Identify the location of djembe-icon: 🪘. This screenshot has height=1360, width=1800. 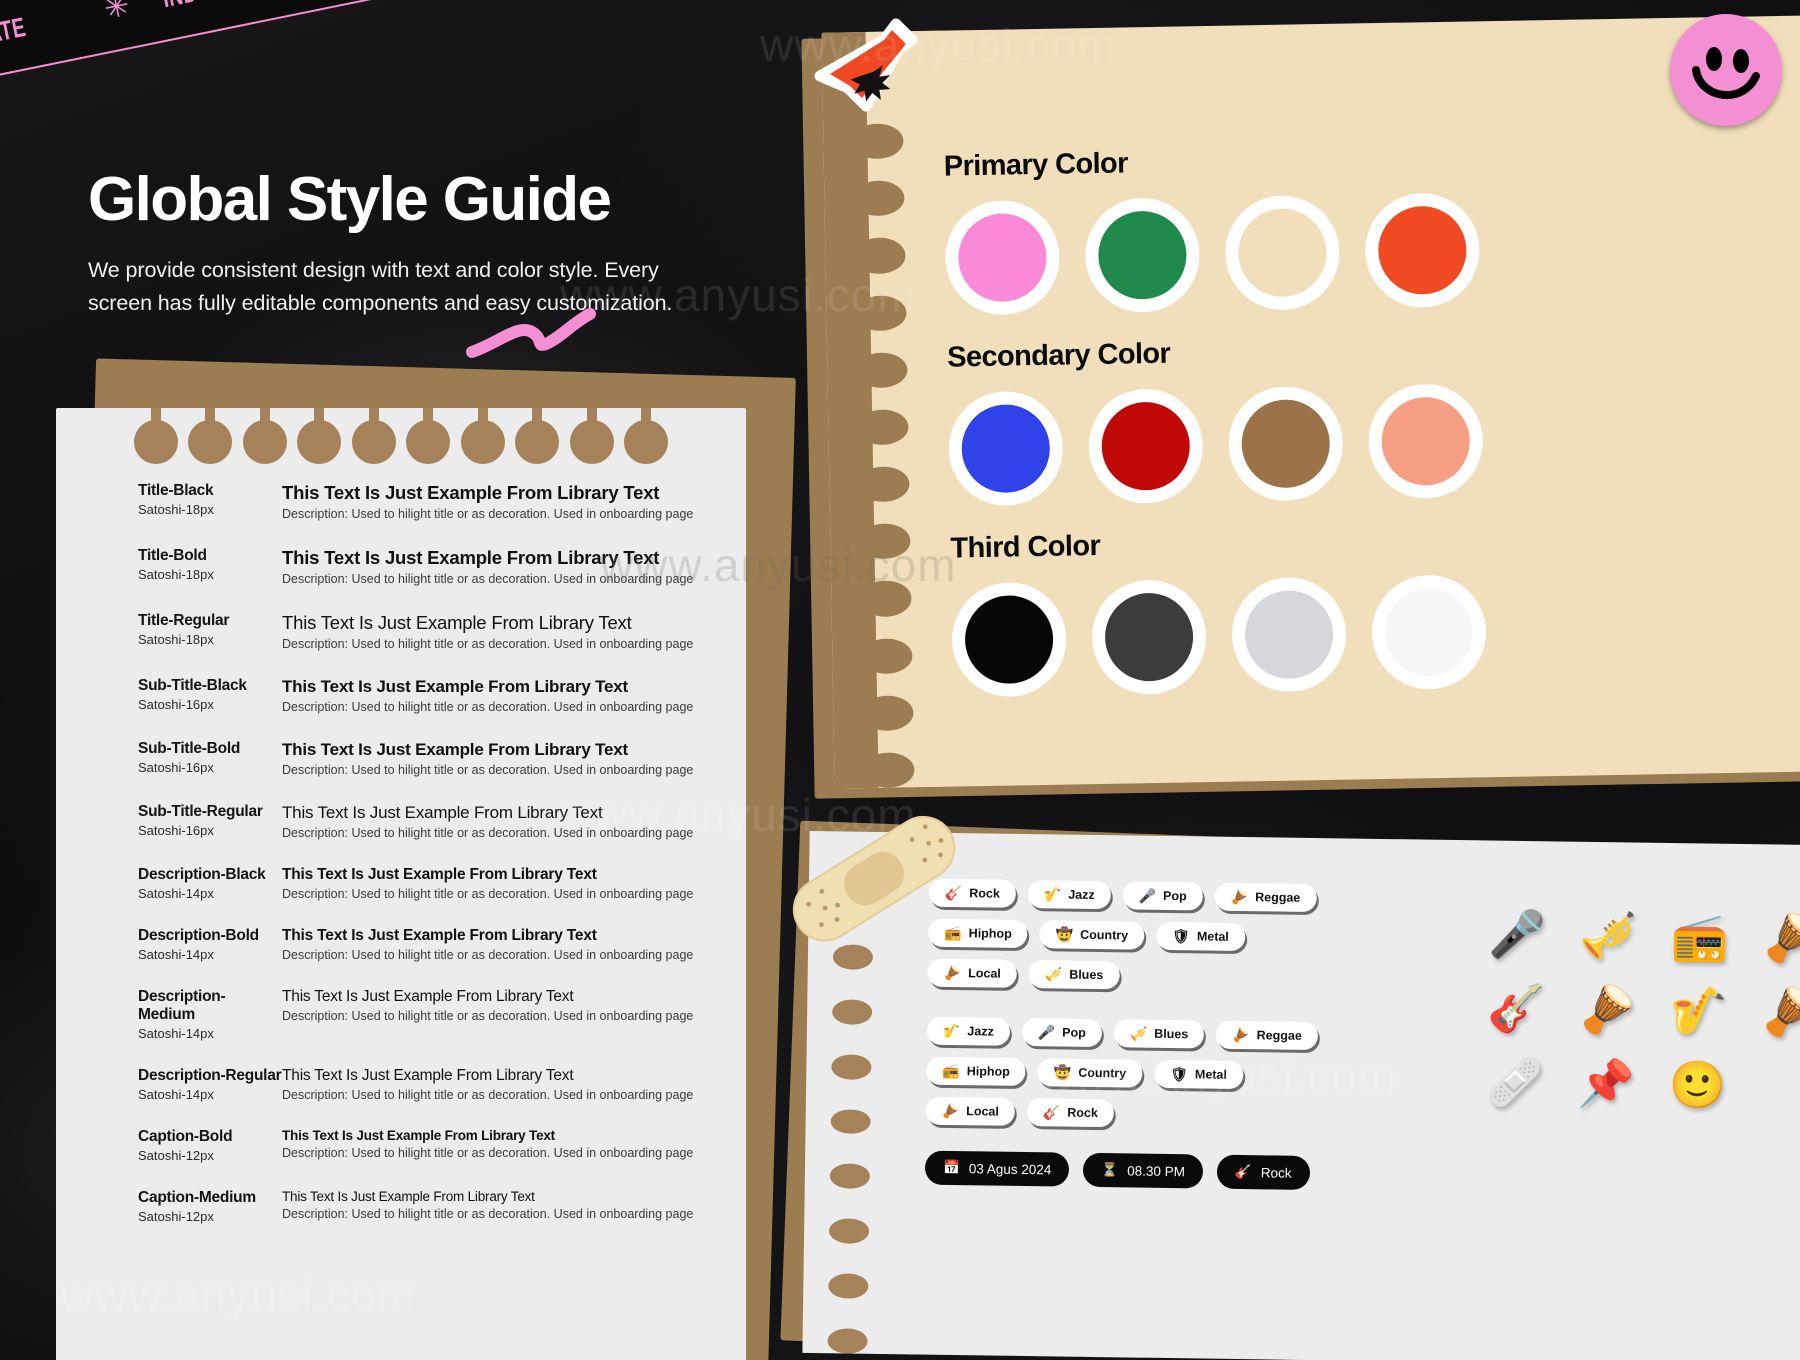
(952, 973).